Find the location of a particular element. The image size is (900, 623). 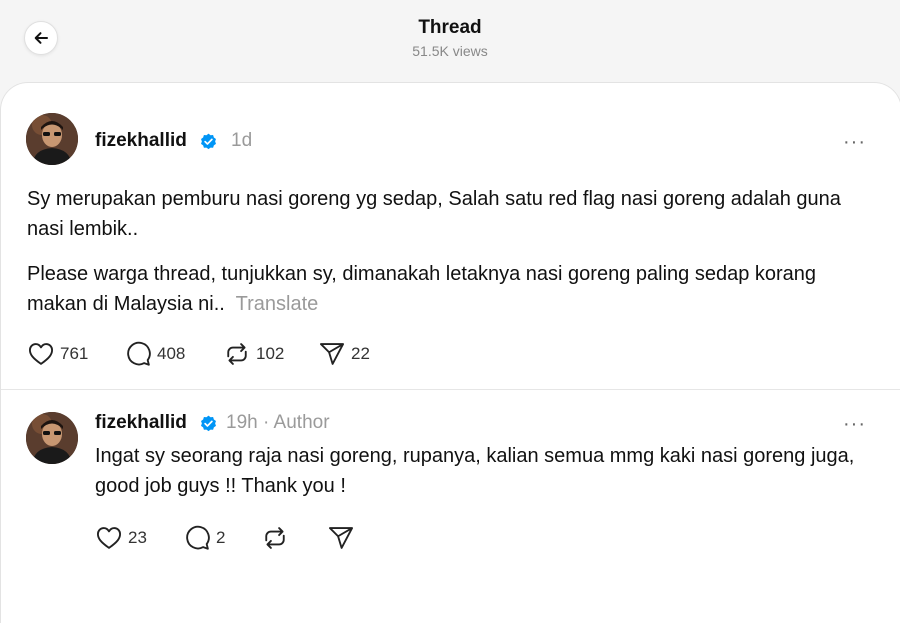

like-count: 23 is located at coordinates (137, 537).